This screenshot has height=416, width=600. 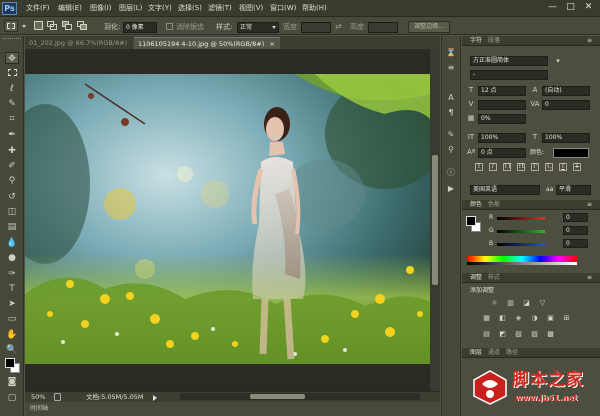 What do you see at coordinates (130, 8) in the screenshot?
I see `menu-layer: 图层(L)` at bounding box center [130, 8].